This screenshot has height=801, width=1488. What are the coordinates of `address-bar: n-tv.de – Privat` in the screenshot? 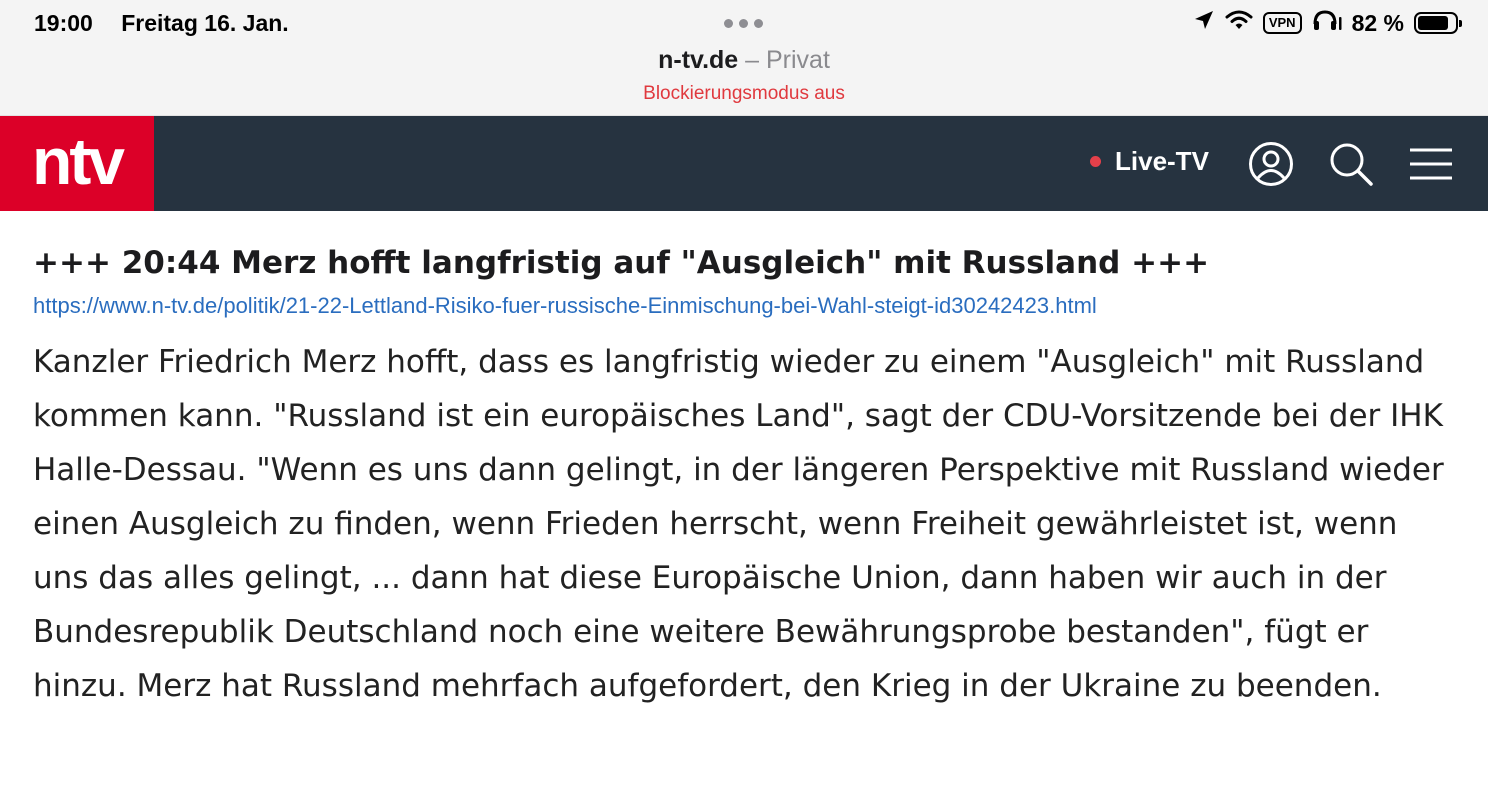 It's located at (744, 60).